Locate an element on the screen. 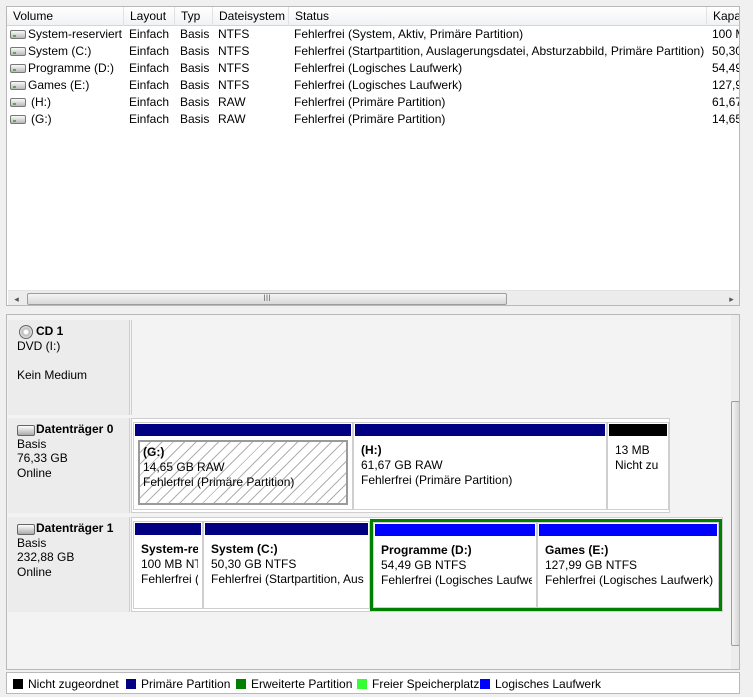  partition-size: 50,30 GB NTFS is located at coordinates (254, 564).